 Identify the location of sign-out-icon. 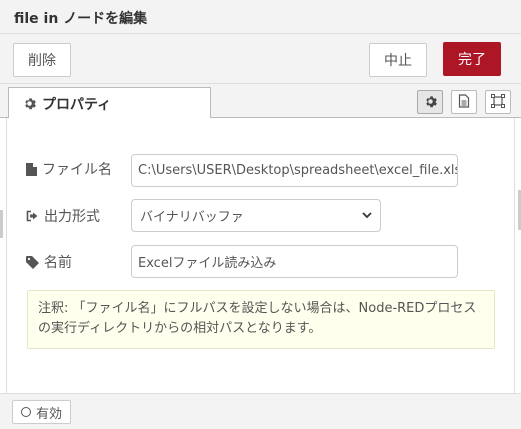
(32, 216).